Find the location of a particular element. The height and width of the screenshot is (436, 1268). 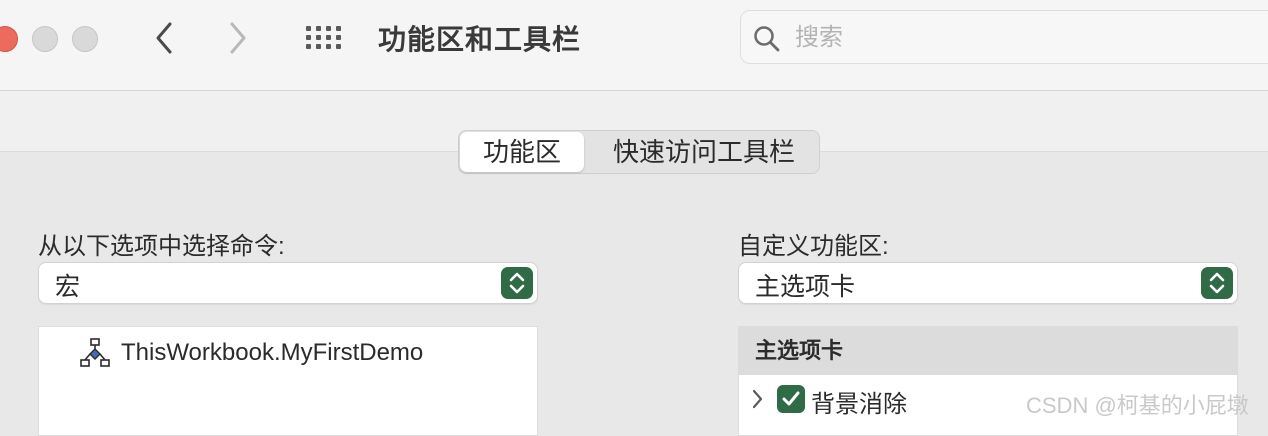

chevron-left-icon is located at coordinates (164, 38).